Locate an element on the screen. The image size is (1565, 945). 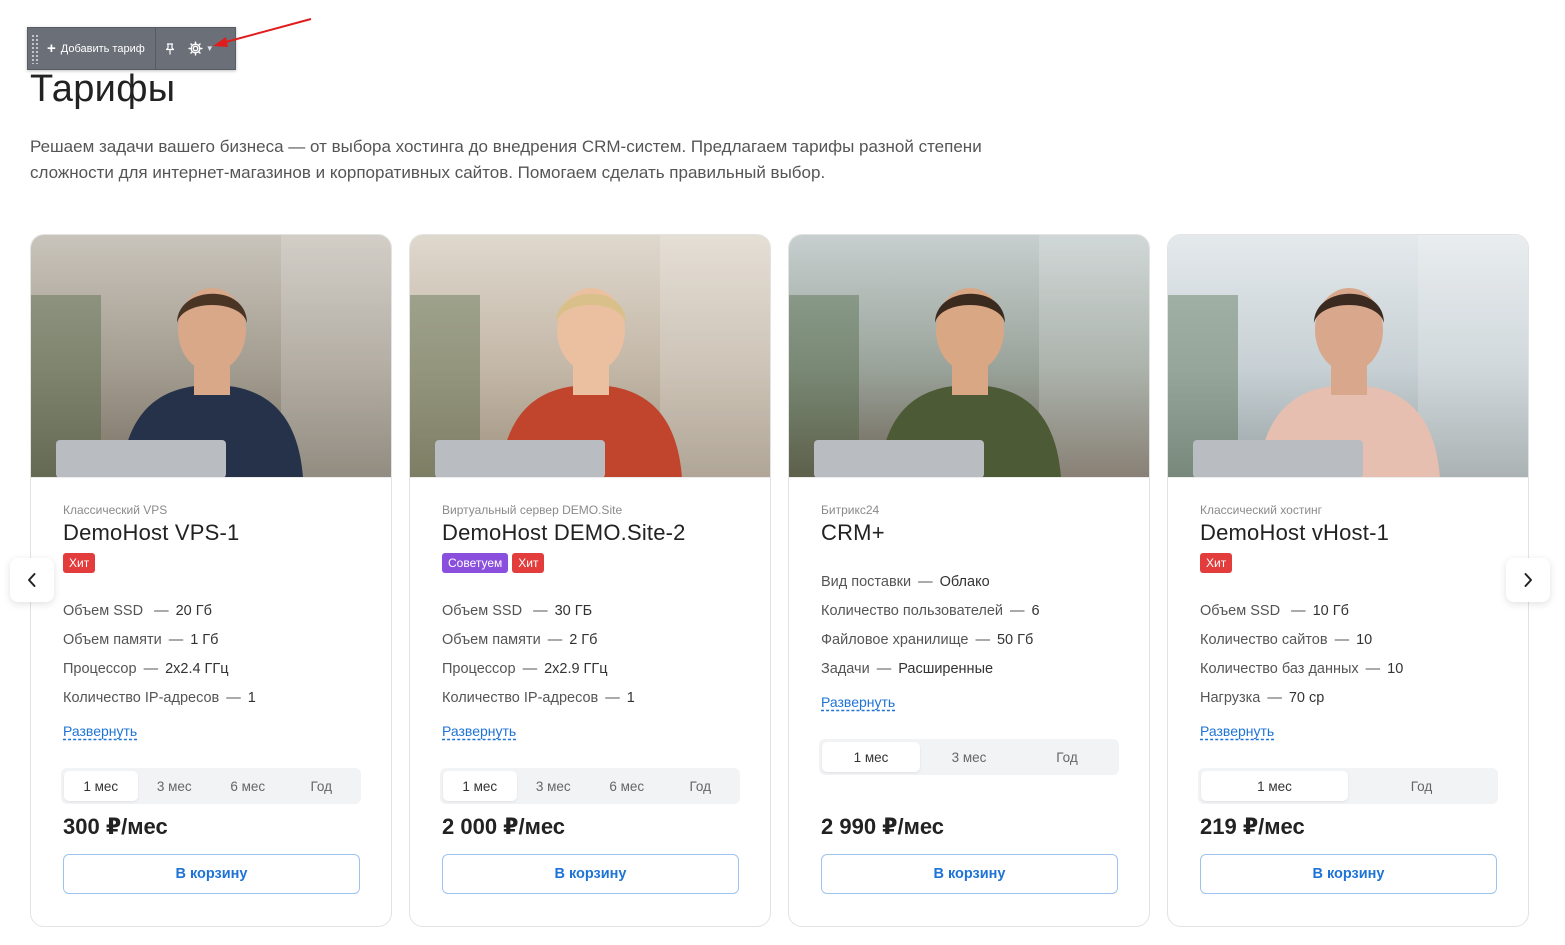
spec-value: 2 Гб is located at coordinates (583, 640).